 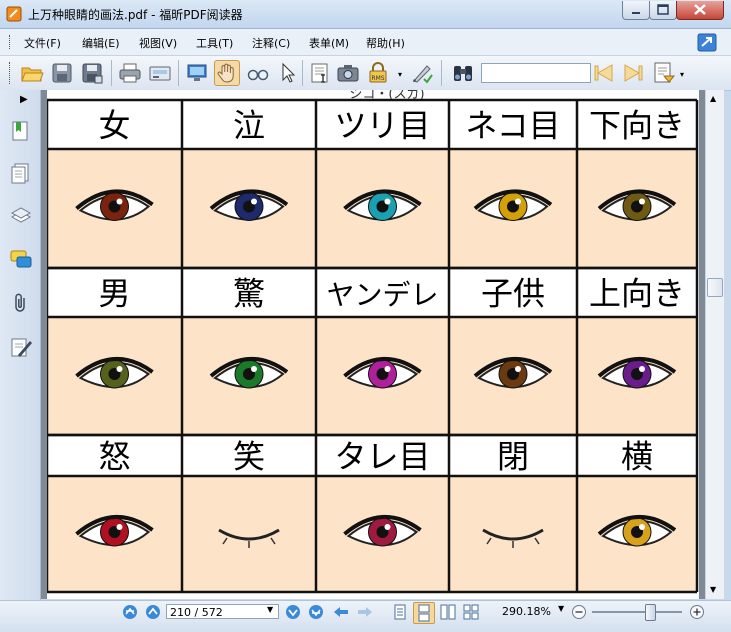 I want to click on continuous-page-icon, so click(x=424, y=613).